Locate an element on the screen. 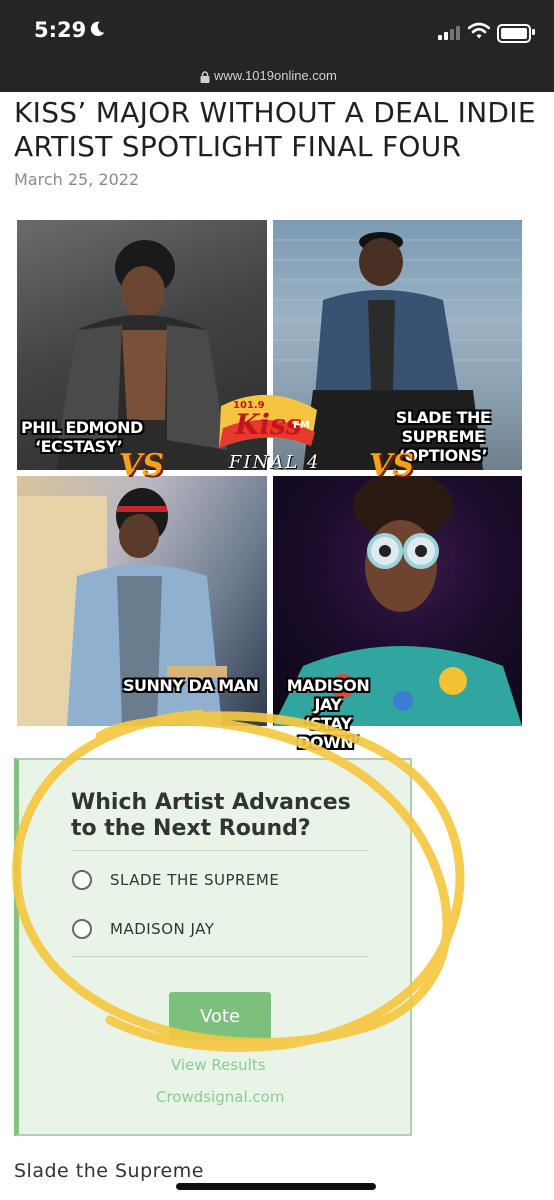 The width and height of the screenshot is (554, 1200). poll-divider-bottom is located at coordinates (220, 956).